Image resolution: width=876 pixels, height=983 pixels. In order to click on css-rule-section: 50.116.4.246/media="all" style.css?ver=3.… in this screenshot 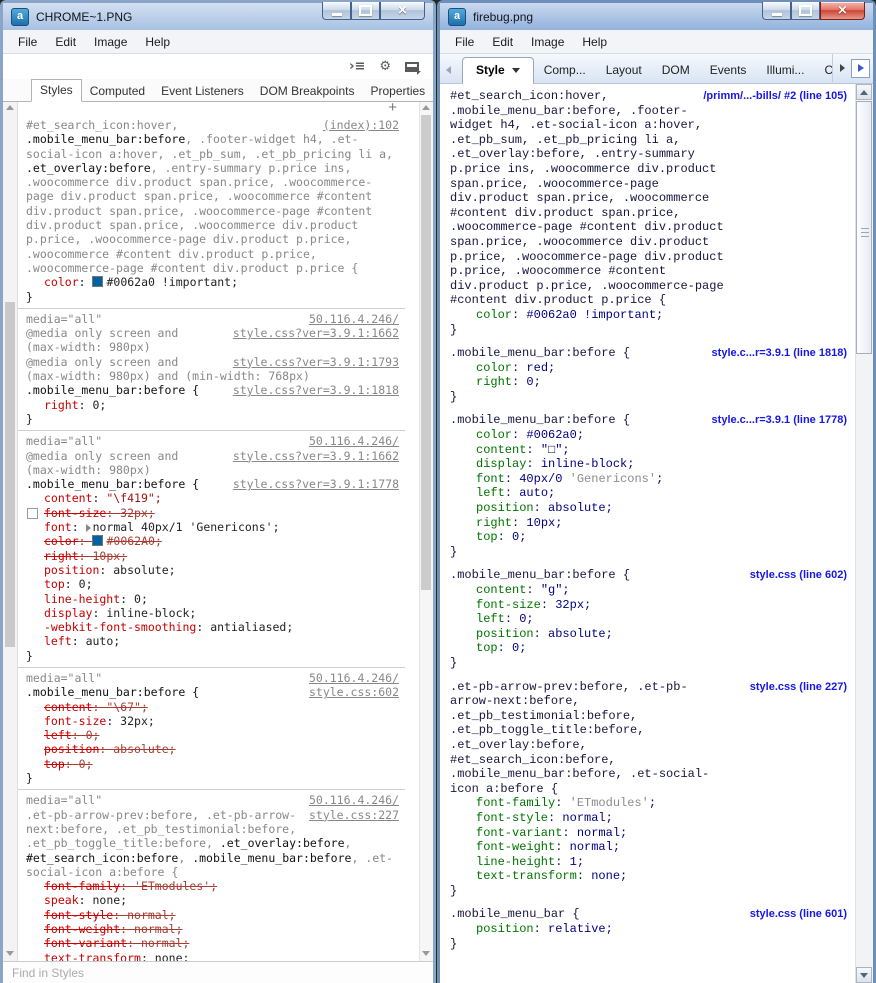, I will do `click(211, 370)`.